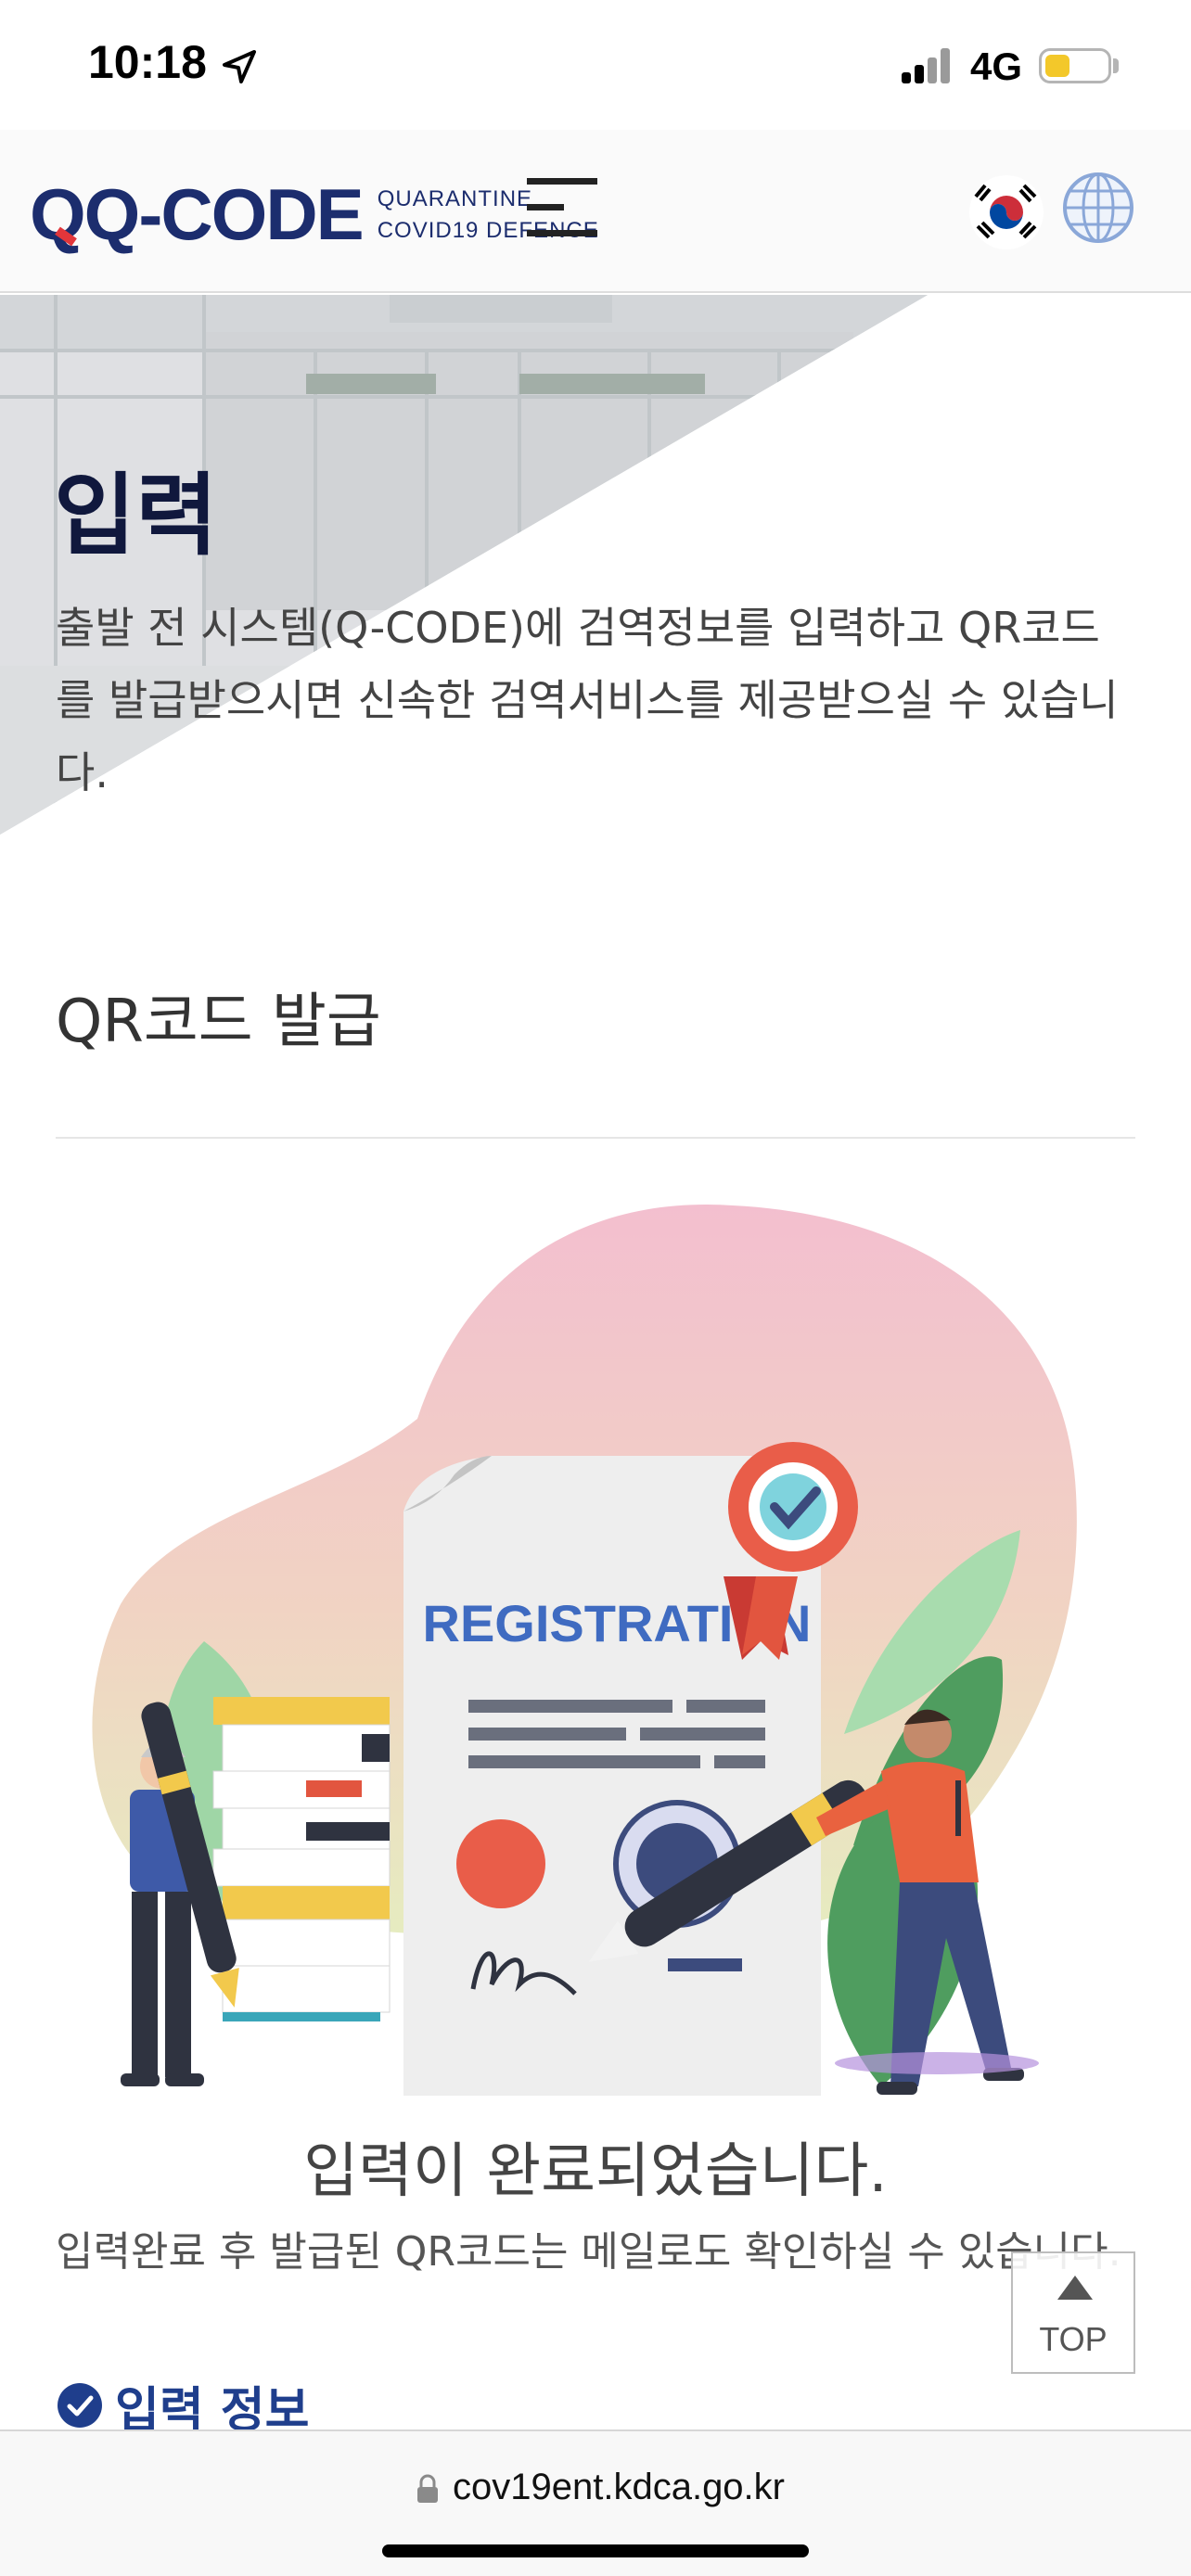 The height and width of the screenshot is (2576, 1191). What do you see at coordinates (427, 2488) in the screenshot?
I see `lock-icon` at bounding box center [427, 2488].